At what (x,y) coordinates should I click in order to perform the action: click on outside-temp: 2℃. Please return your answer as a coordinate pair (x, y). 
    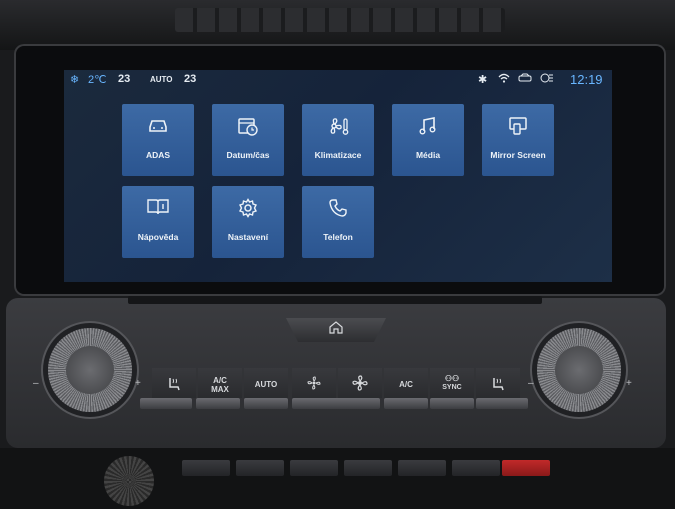
    Looking at the image, I should click on (97, 80).